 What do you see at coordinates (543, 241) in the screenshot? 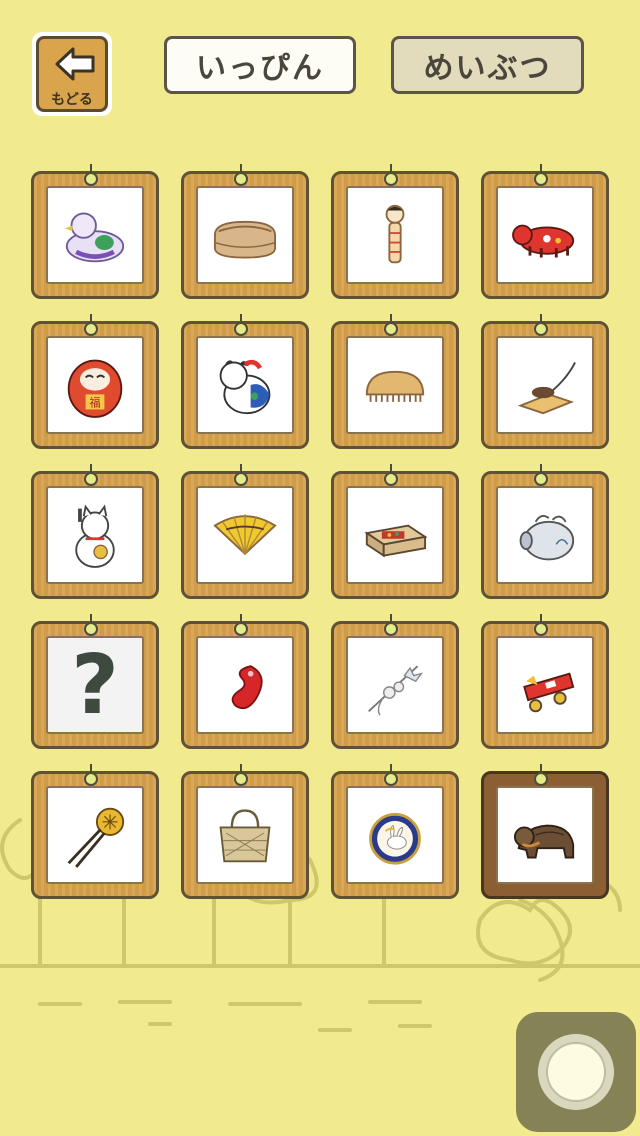
I see `red-cow-akabeko-icon` at bounding box center [543, 241].